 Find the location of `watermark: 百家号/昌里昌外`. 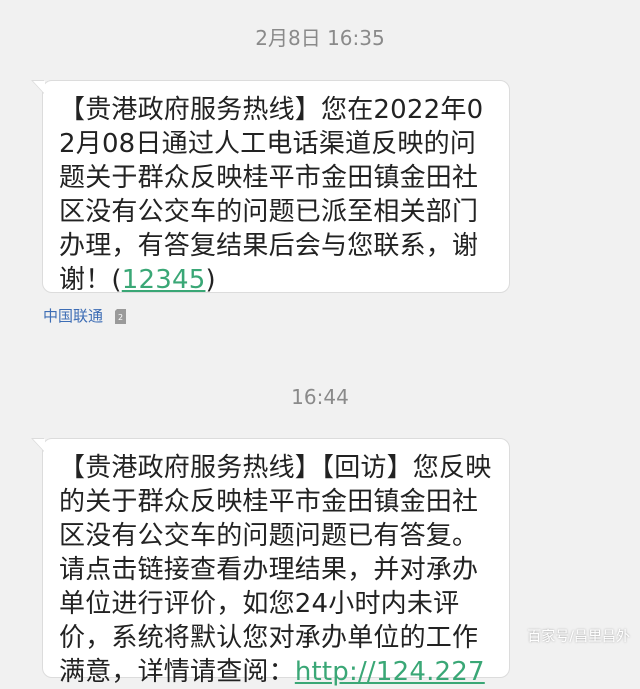

watermark: 百家号/昌里昌外 is located at coordinates (578, 637).